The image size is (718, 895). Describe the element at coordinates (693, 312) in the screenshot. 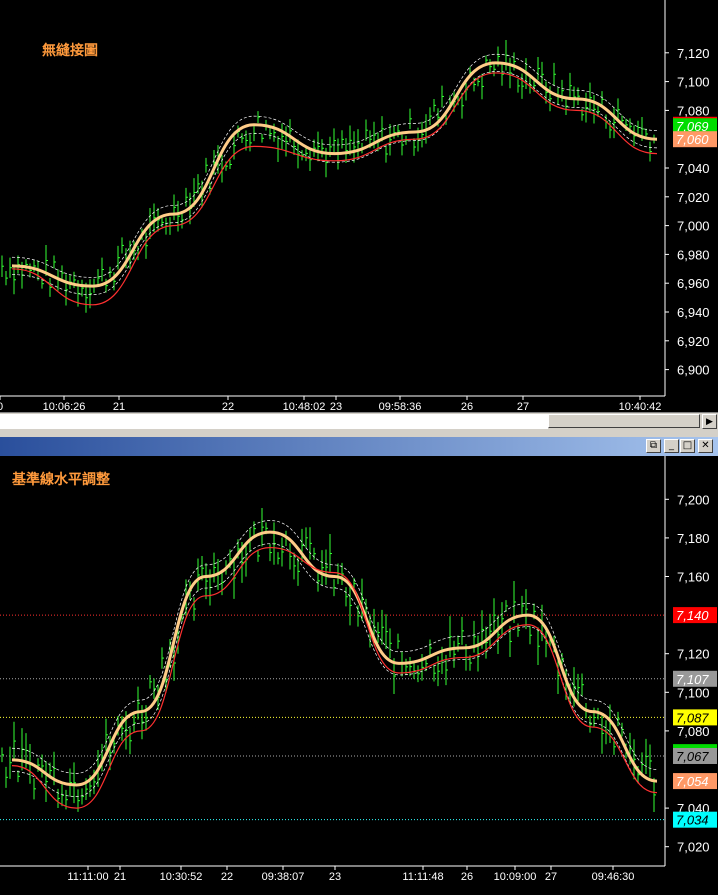

I see `y-tick-label: 6,940` at that location.